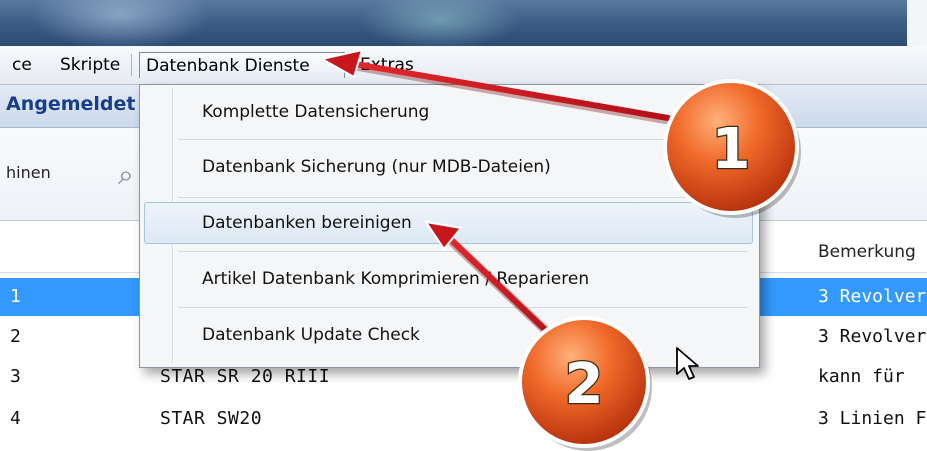 This screenshot has height=451, width=927. What do you see at coordinates (15, 418) in the screenshot?
I see `cell-id: 4` at bounding box center [15, 418].